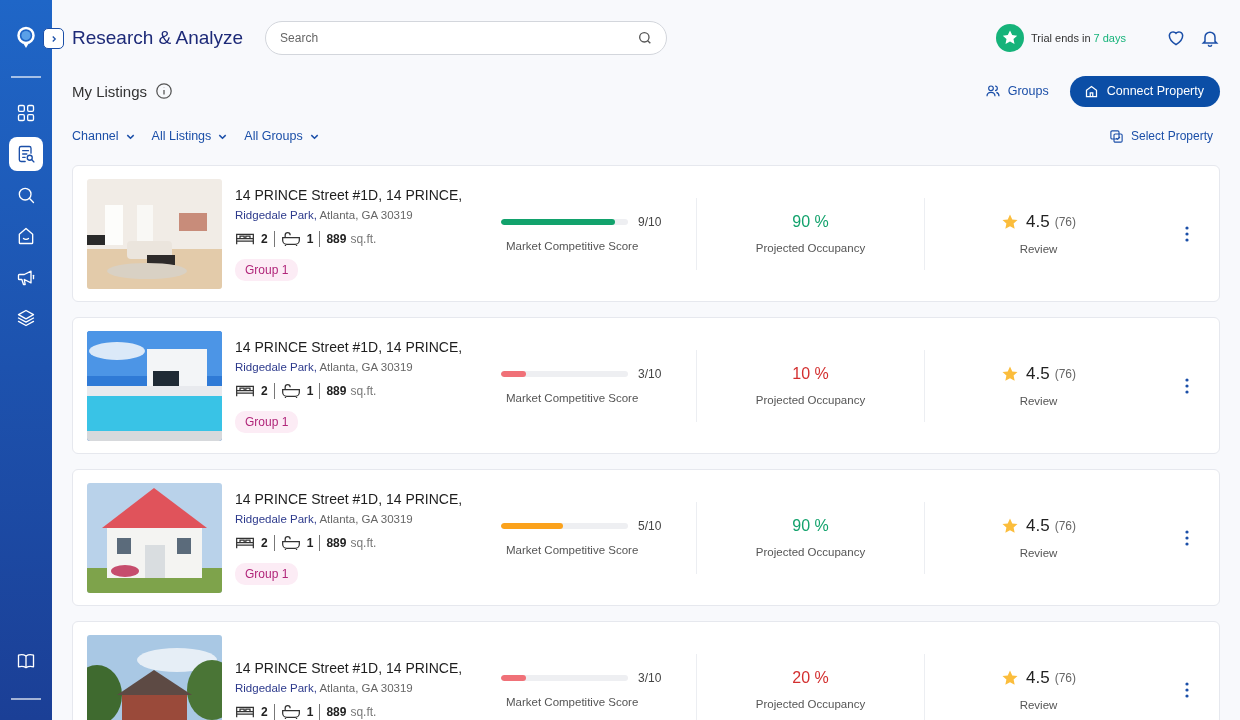 The width and height of the screenshot is (1240, 720). Describe the element at coordinates (158, 38) in the screenshot. I see `page-title: Research & Analyze` at that location.